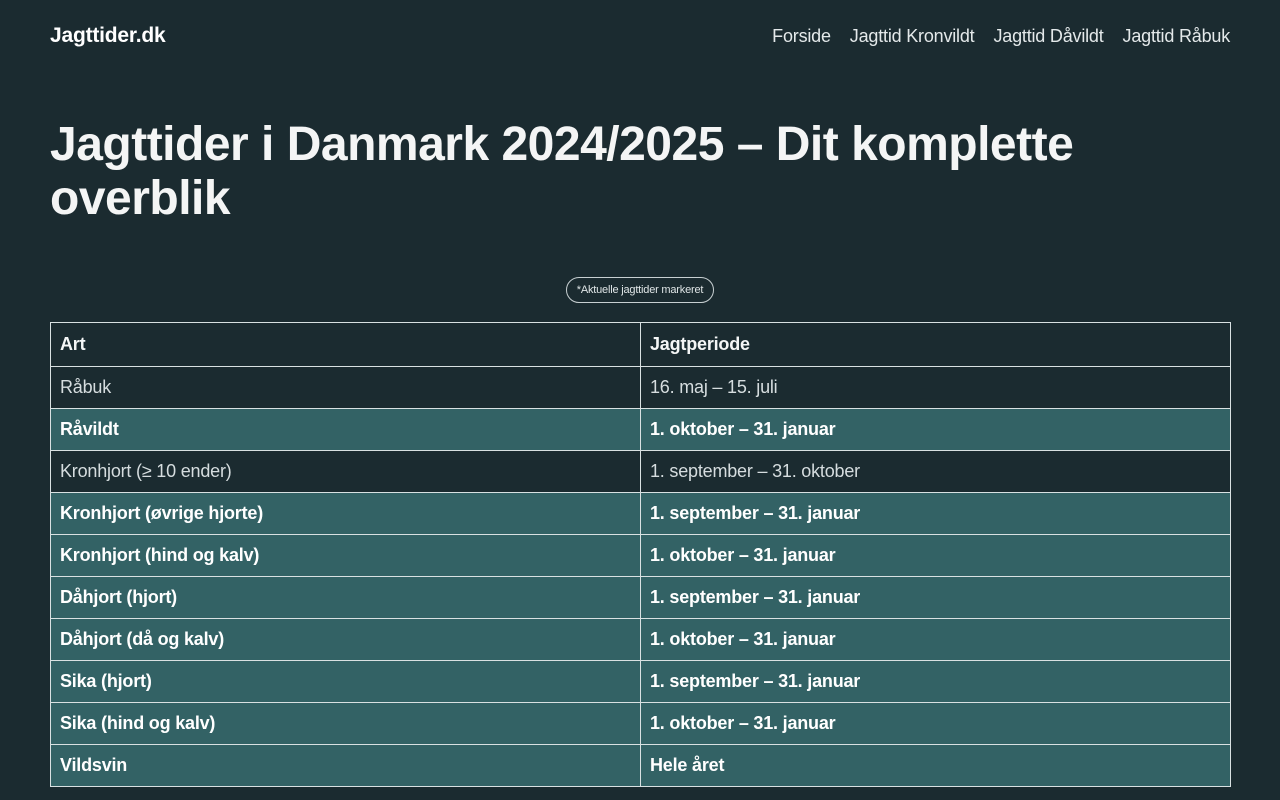  What do you see at coordinates (345, 681) in the screenshot?
I see `cell-art: Sika (hjort)` at bounding box center [345, 681].